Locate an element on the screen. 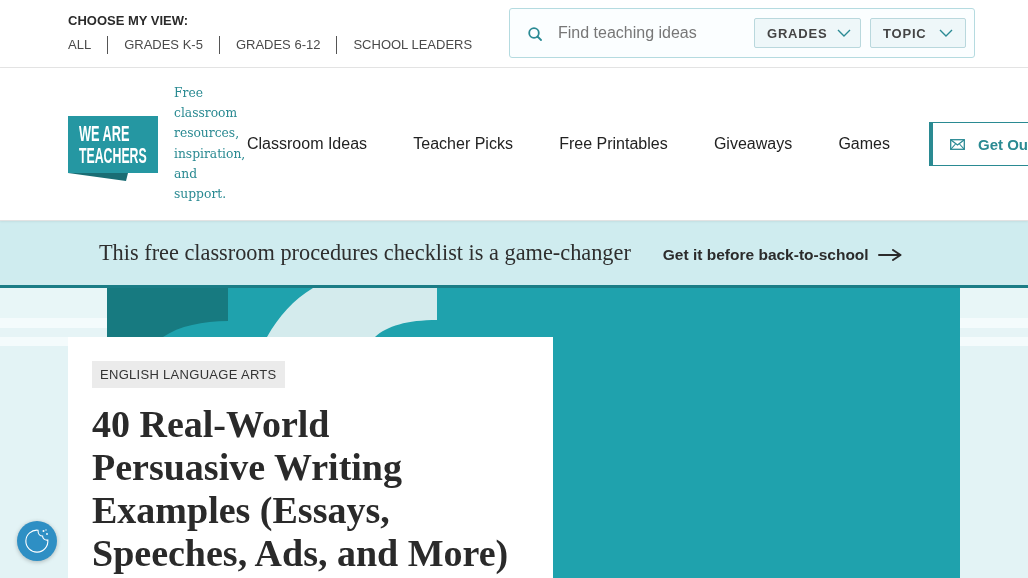  nav-link: Teacher Picks is located at coordinates (463, 144).